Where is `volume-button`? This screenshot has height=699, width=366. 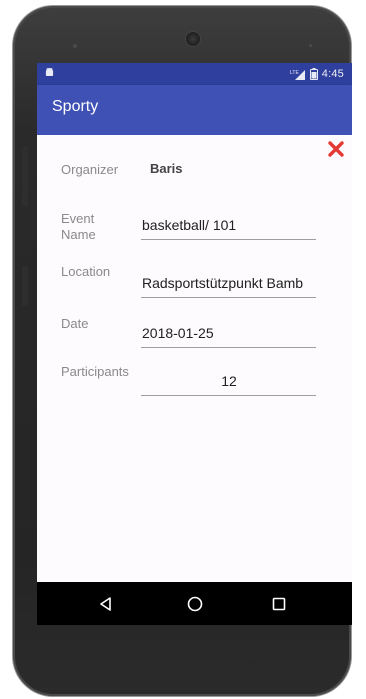
volume-button is located at coordinates (25, 176).